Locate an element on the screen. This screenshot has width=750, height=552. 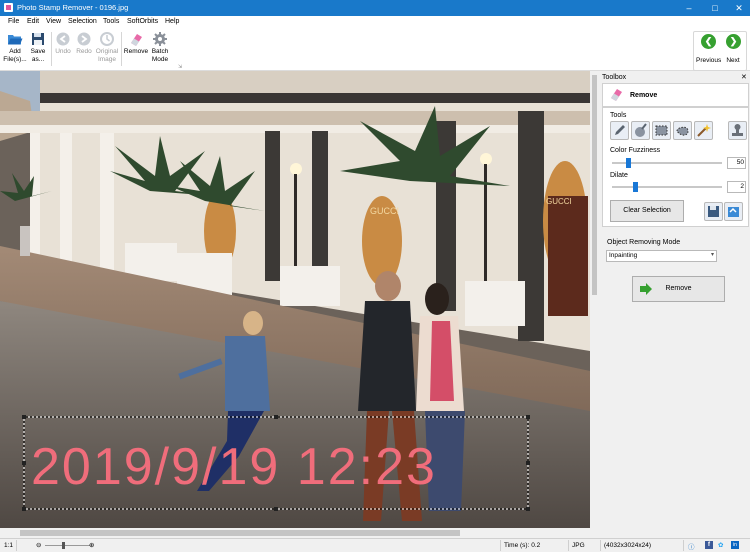
twitter-icon: ✿ is located at coordinates (720, 545).